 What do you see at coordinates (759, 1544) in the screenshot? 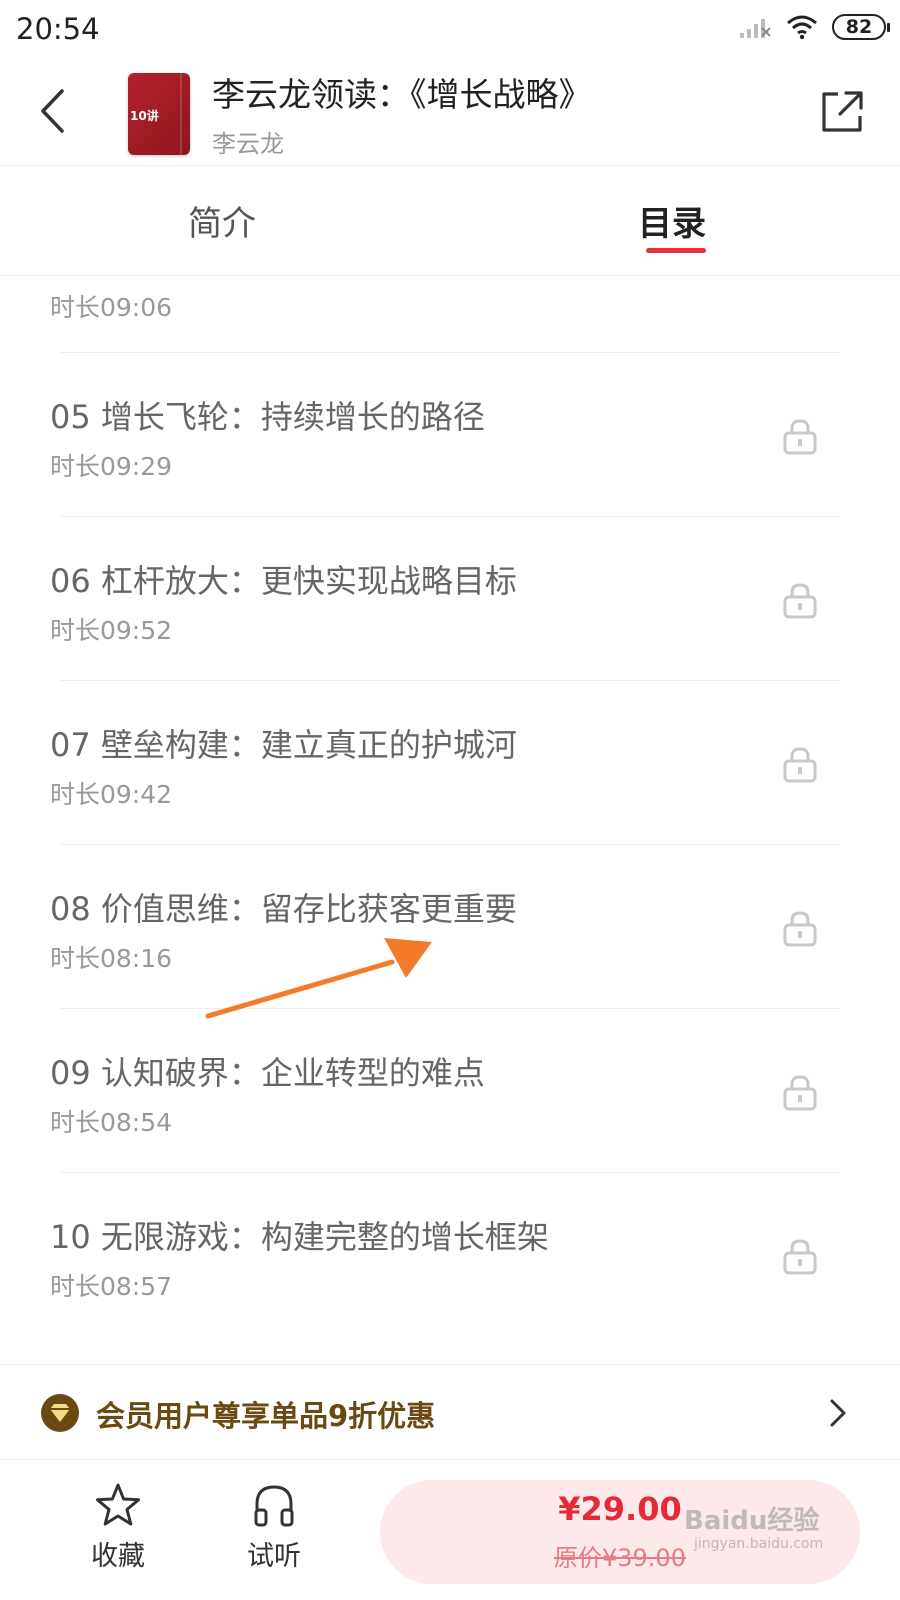
I see `watermark-url: jingyan.baidu.com` at bounding box center [759, 1544].